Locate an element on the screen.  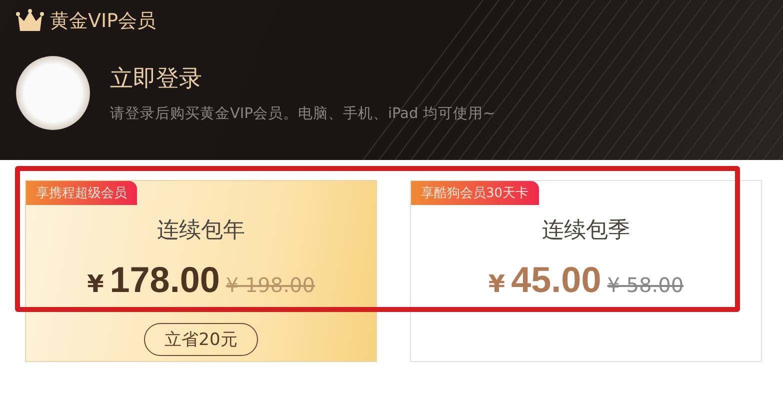
plan-price: 178.00 is located at coordinates (165, 280).